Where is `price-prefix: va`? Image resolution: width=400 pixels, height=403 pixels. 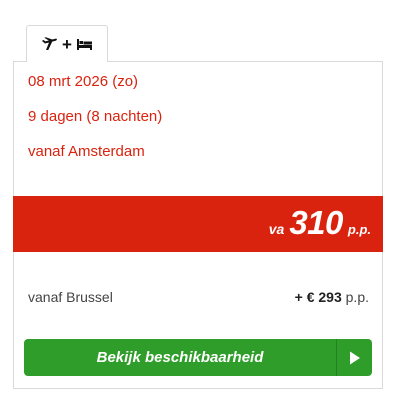 price-prefix: va is located at coordinates (276, 229).